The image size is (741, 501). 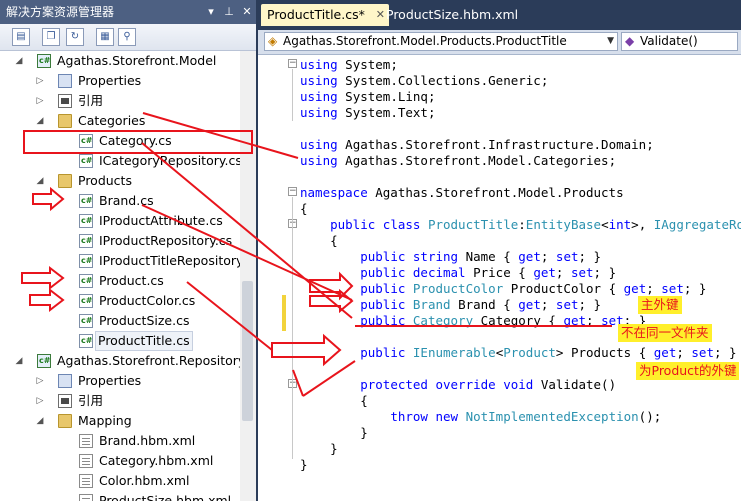 I want to click on tree-item: ◢ Products, so click(x=120, y=181).